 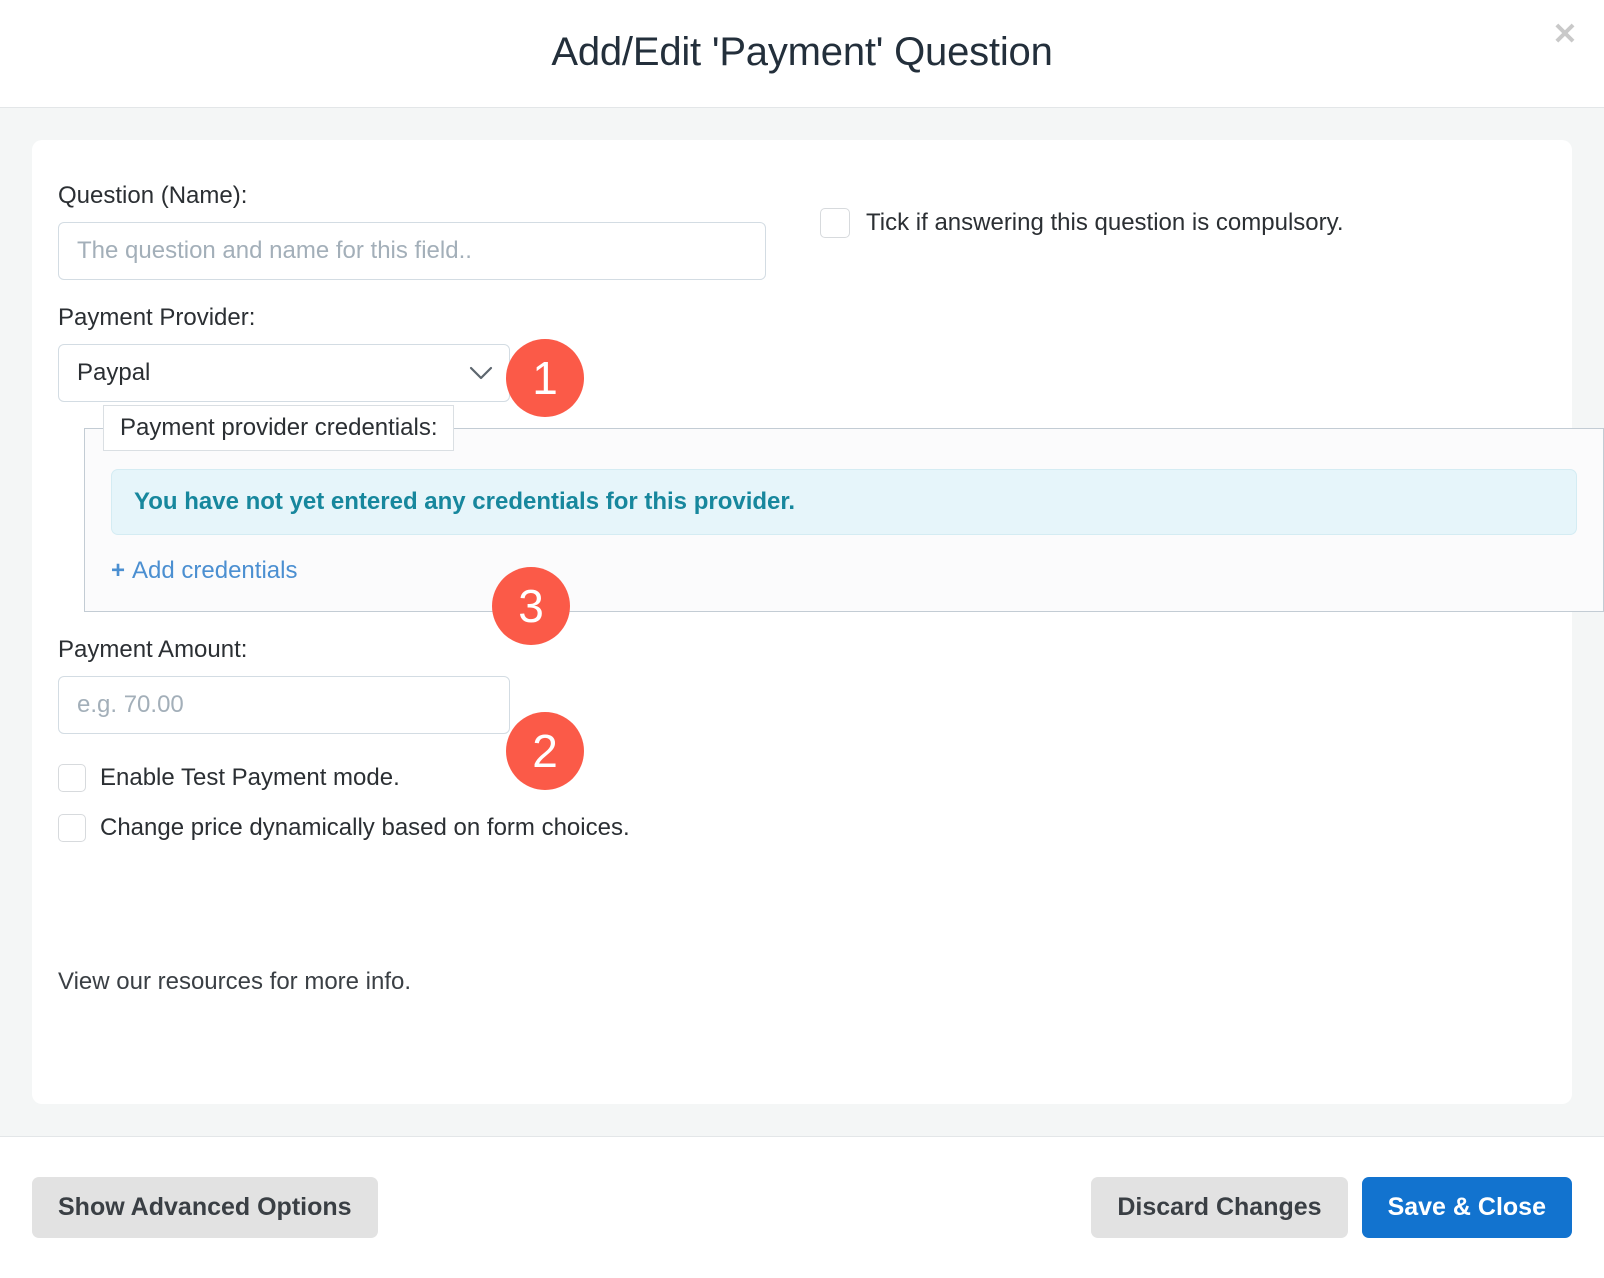 What do you see at coordinates (545, 378) in the screenshot?
I see `step-badge-1: 1` at bounding box center [545, 378].